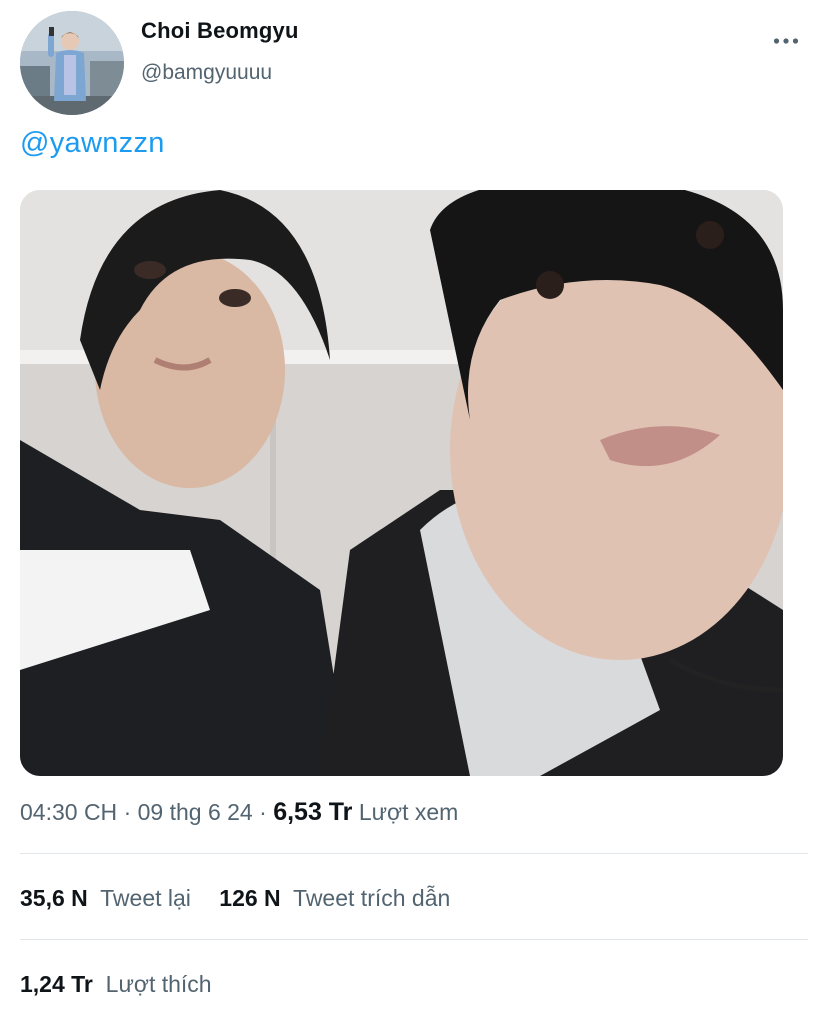  I want to click on likes-row: 1,24 Tr Lượt thích, so click(116, 984).